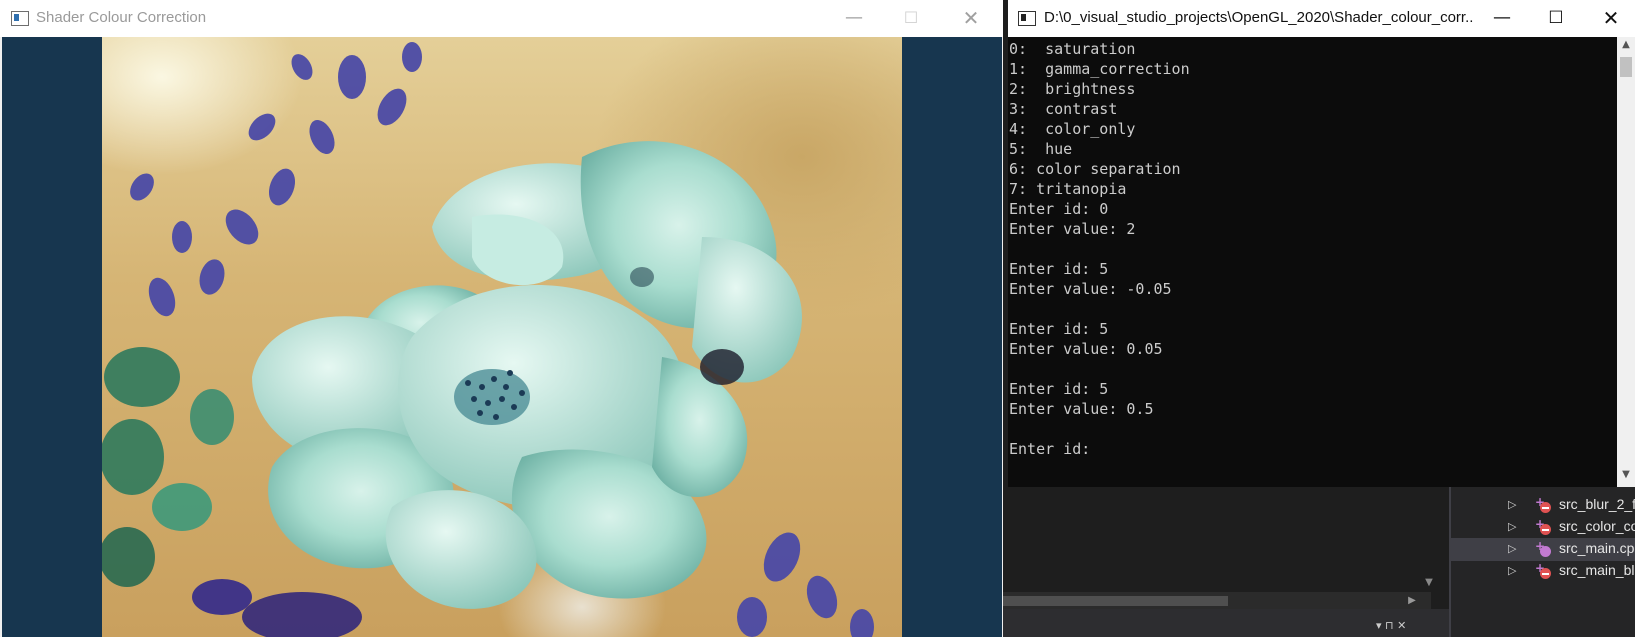  Describe the element at coordinates (1597, 504) in the screenshot. I see `solution-explorer-item-label: src_blur_2_f` at that location.